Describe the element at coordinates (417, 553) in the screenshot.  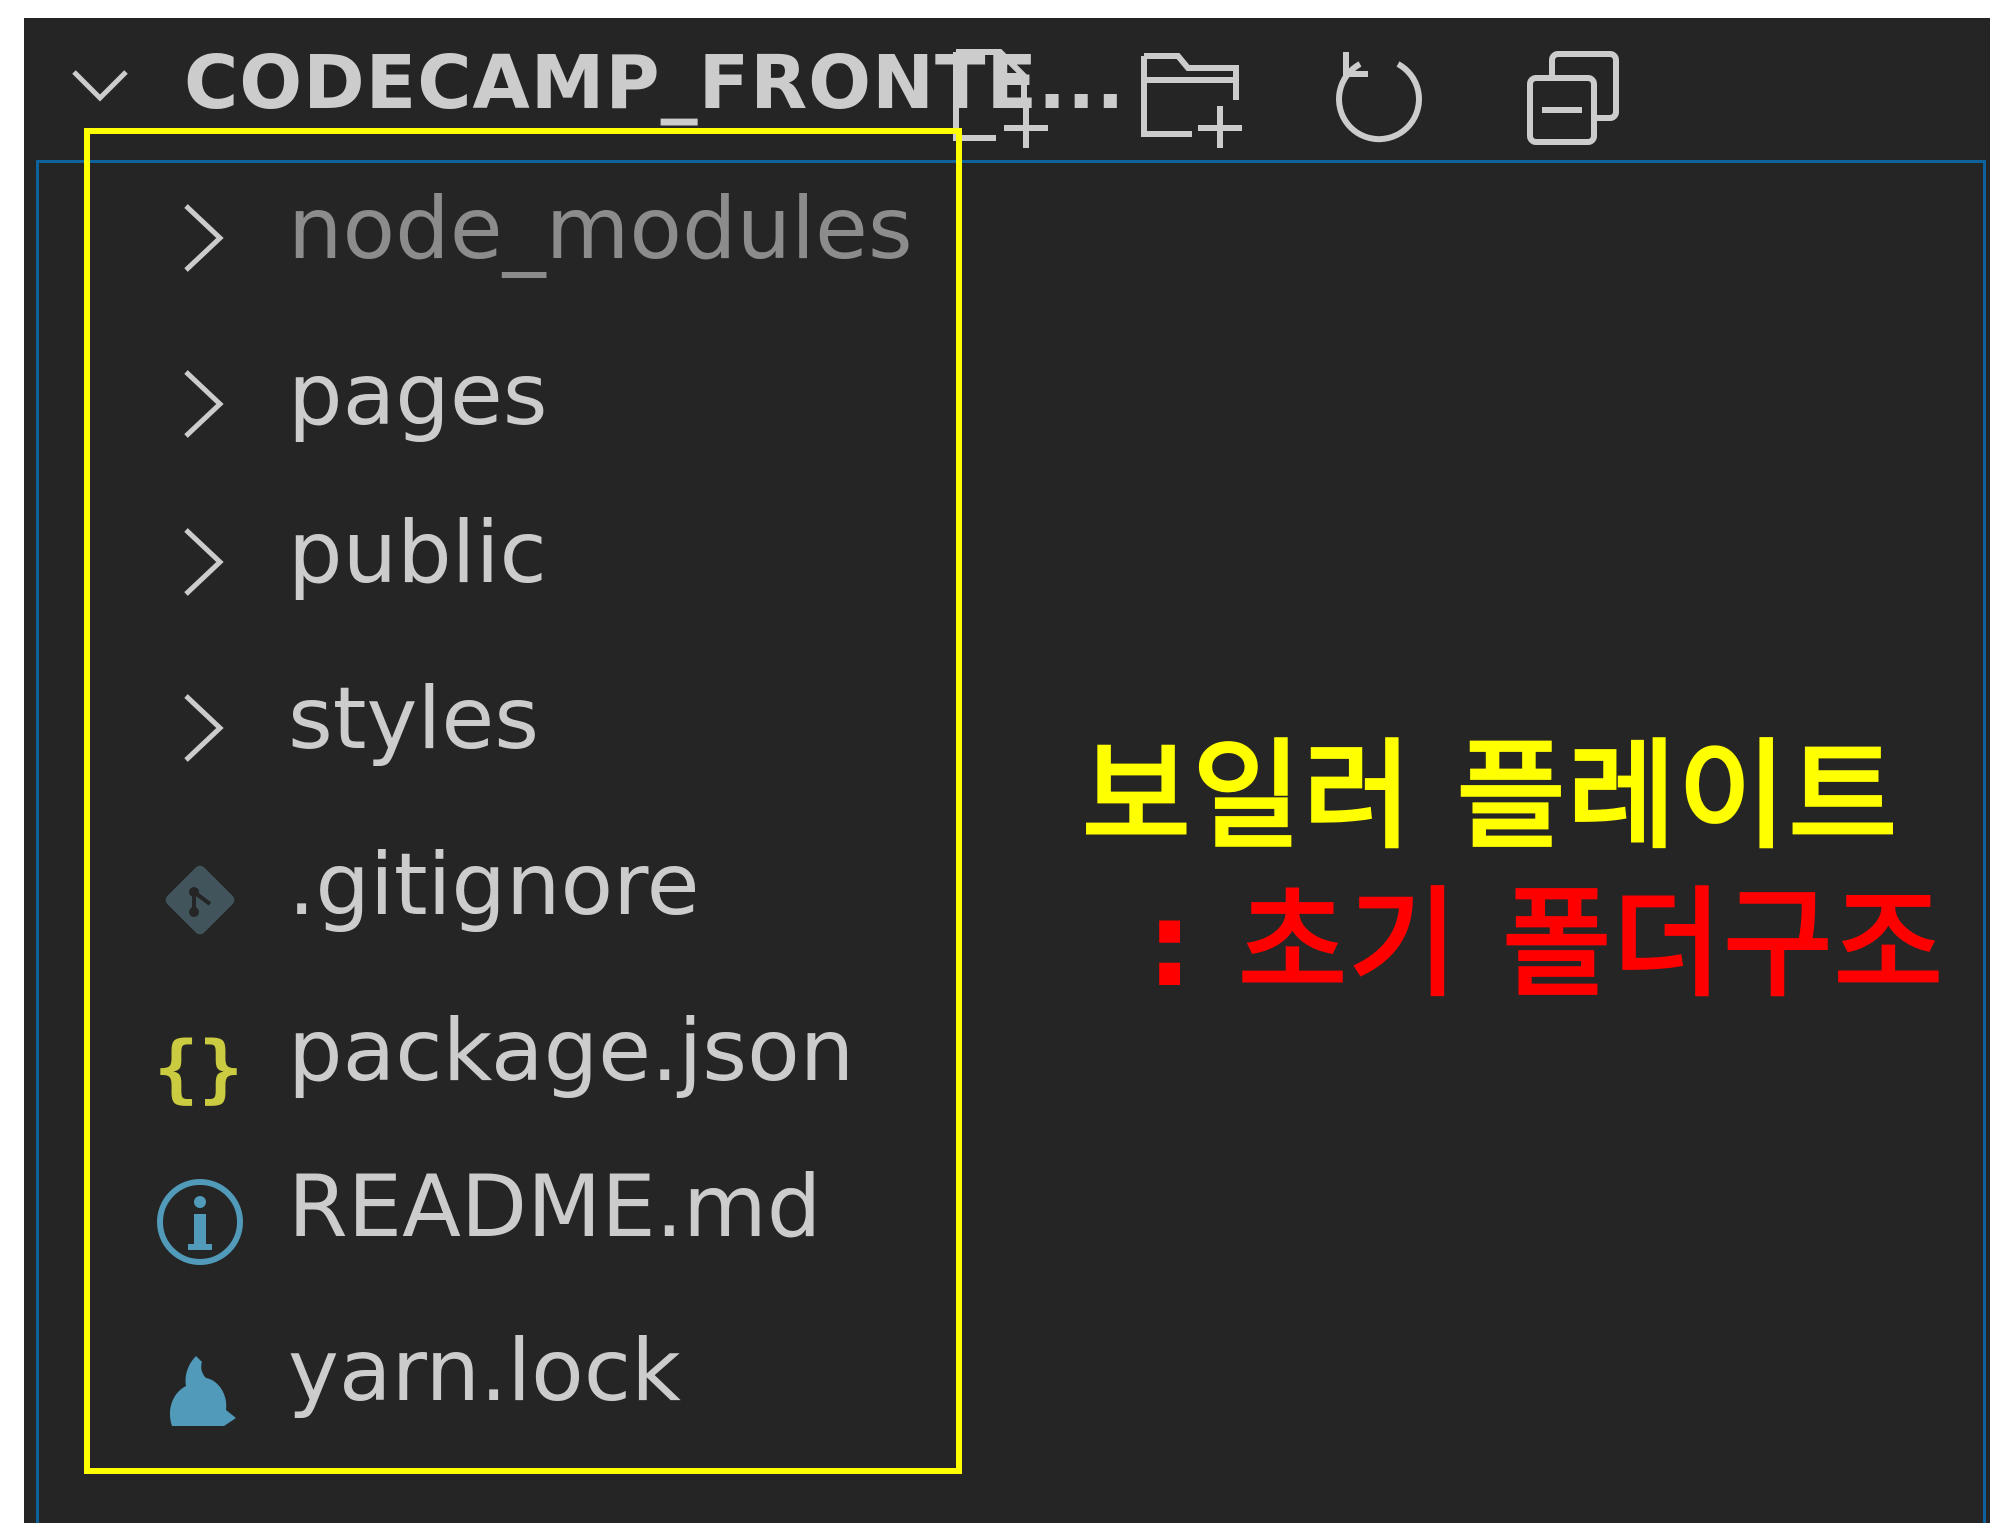
I see `tree-item-label: public` at that location.